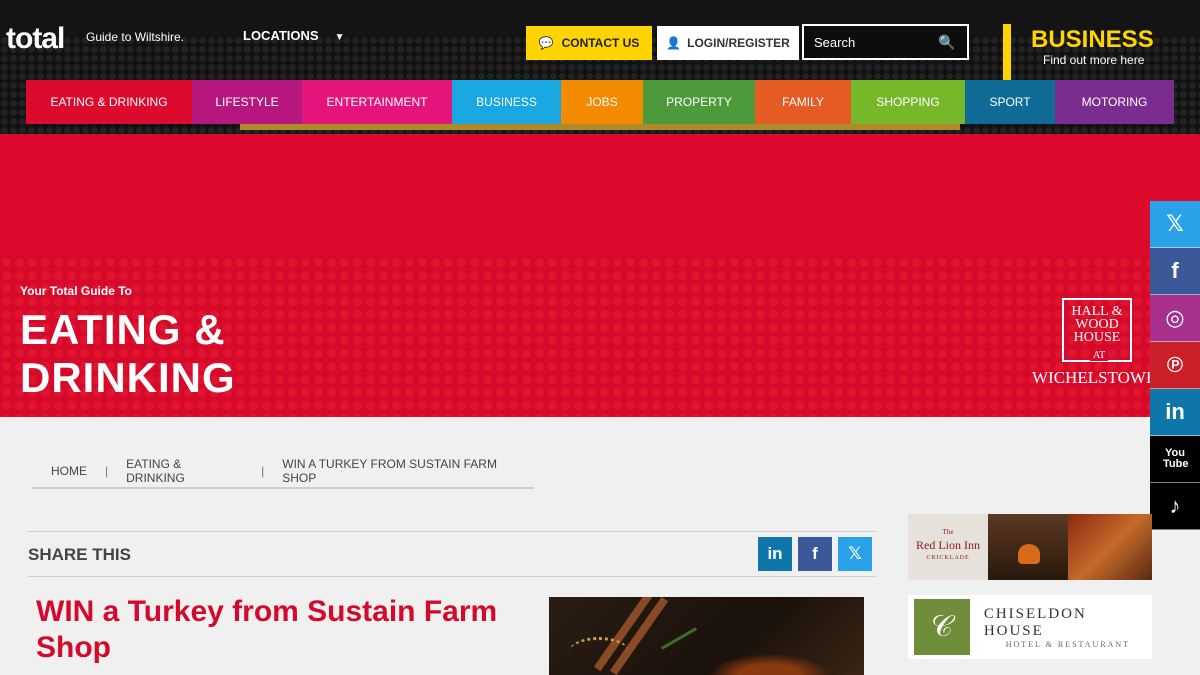  I want to click on nav-label: ENTERTAINMENT, so click(377, 102).